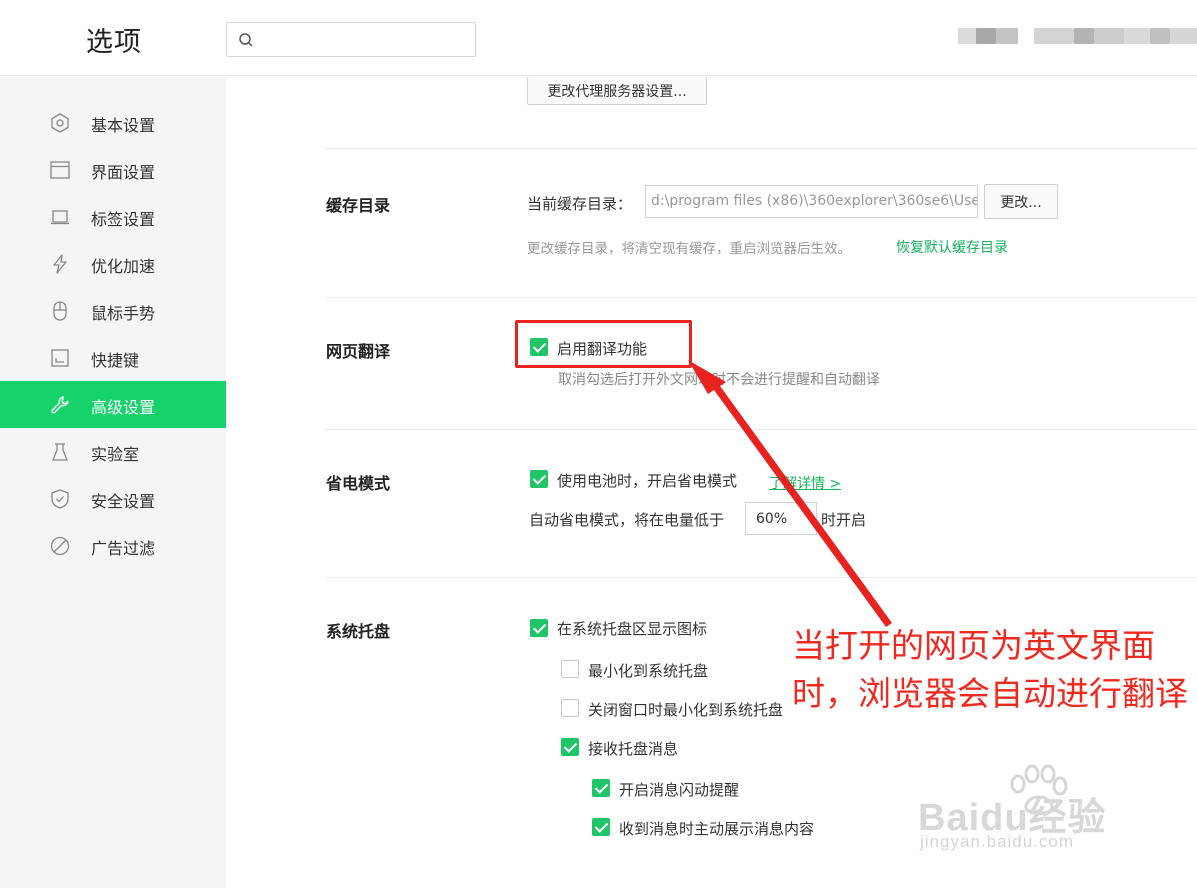  Describe the element at coordinates (358, 351) in the screenshot. I see `section-title-translate: 网页翻译` at that location.